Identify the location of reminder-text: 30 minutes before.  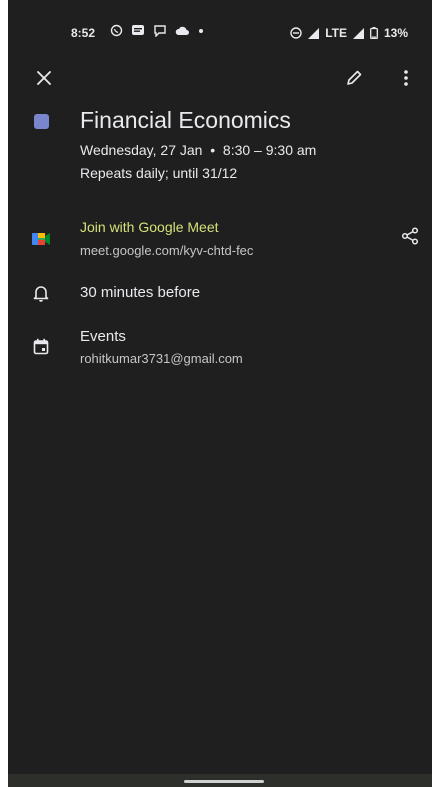
(140, 292).